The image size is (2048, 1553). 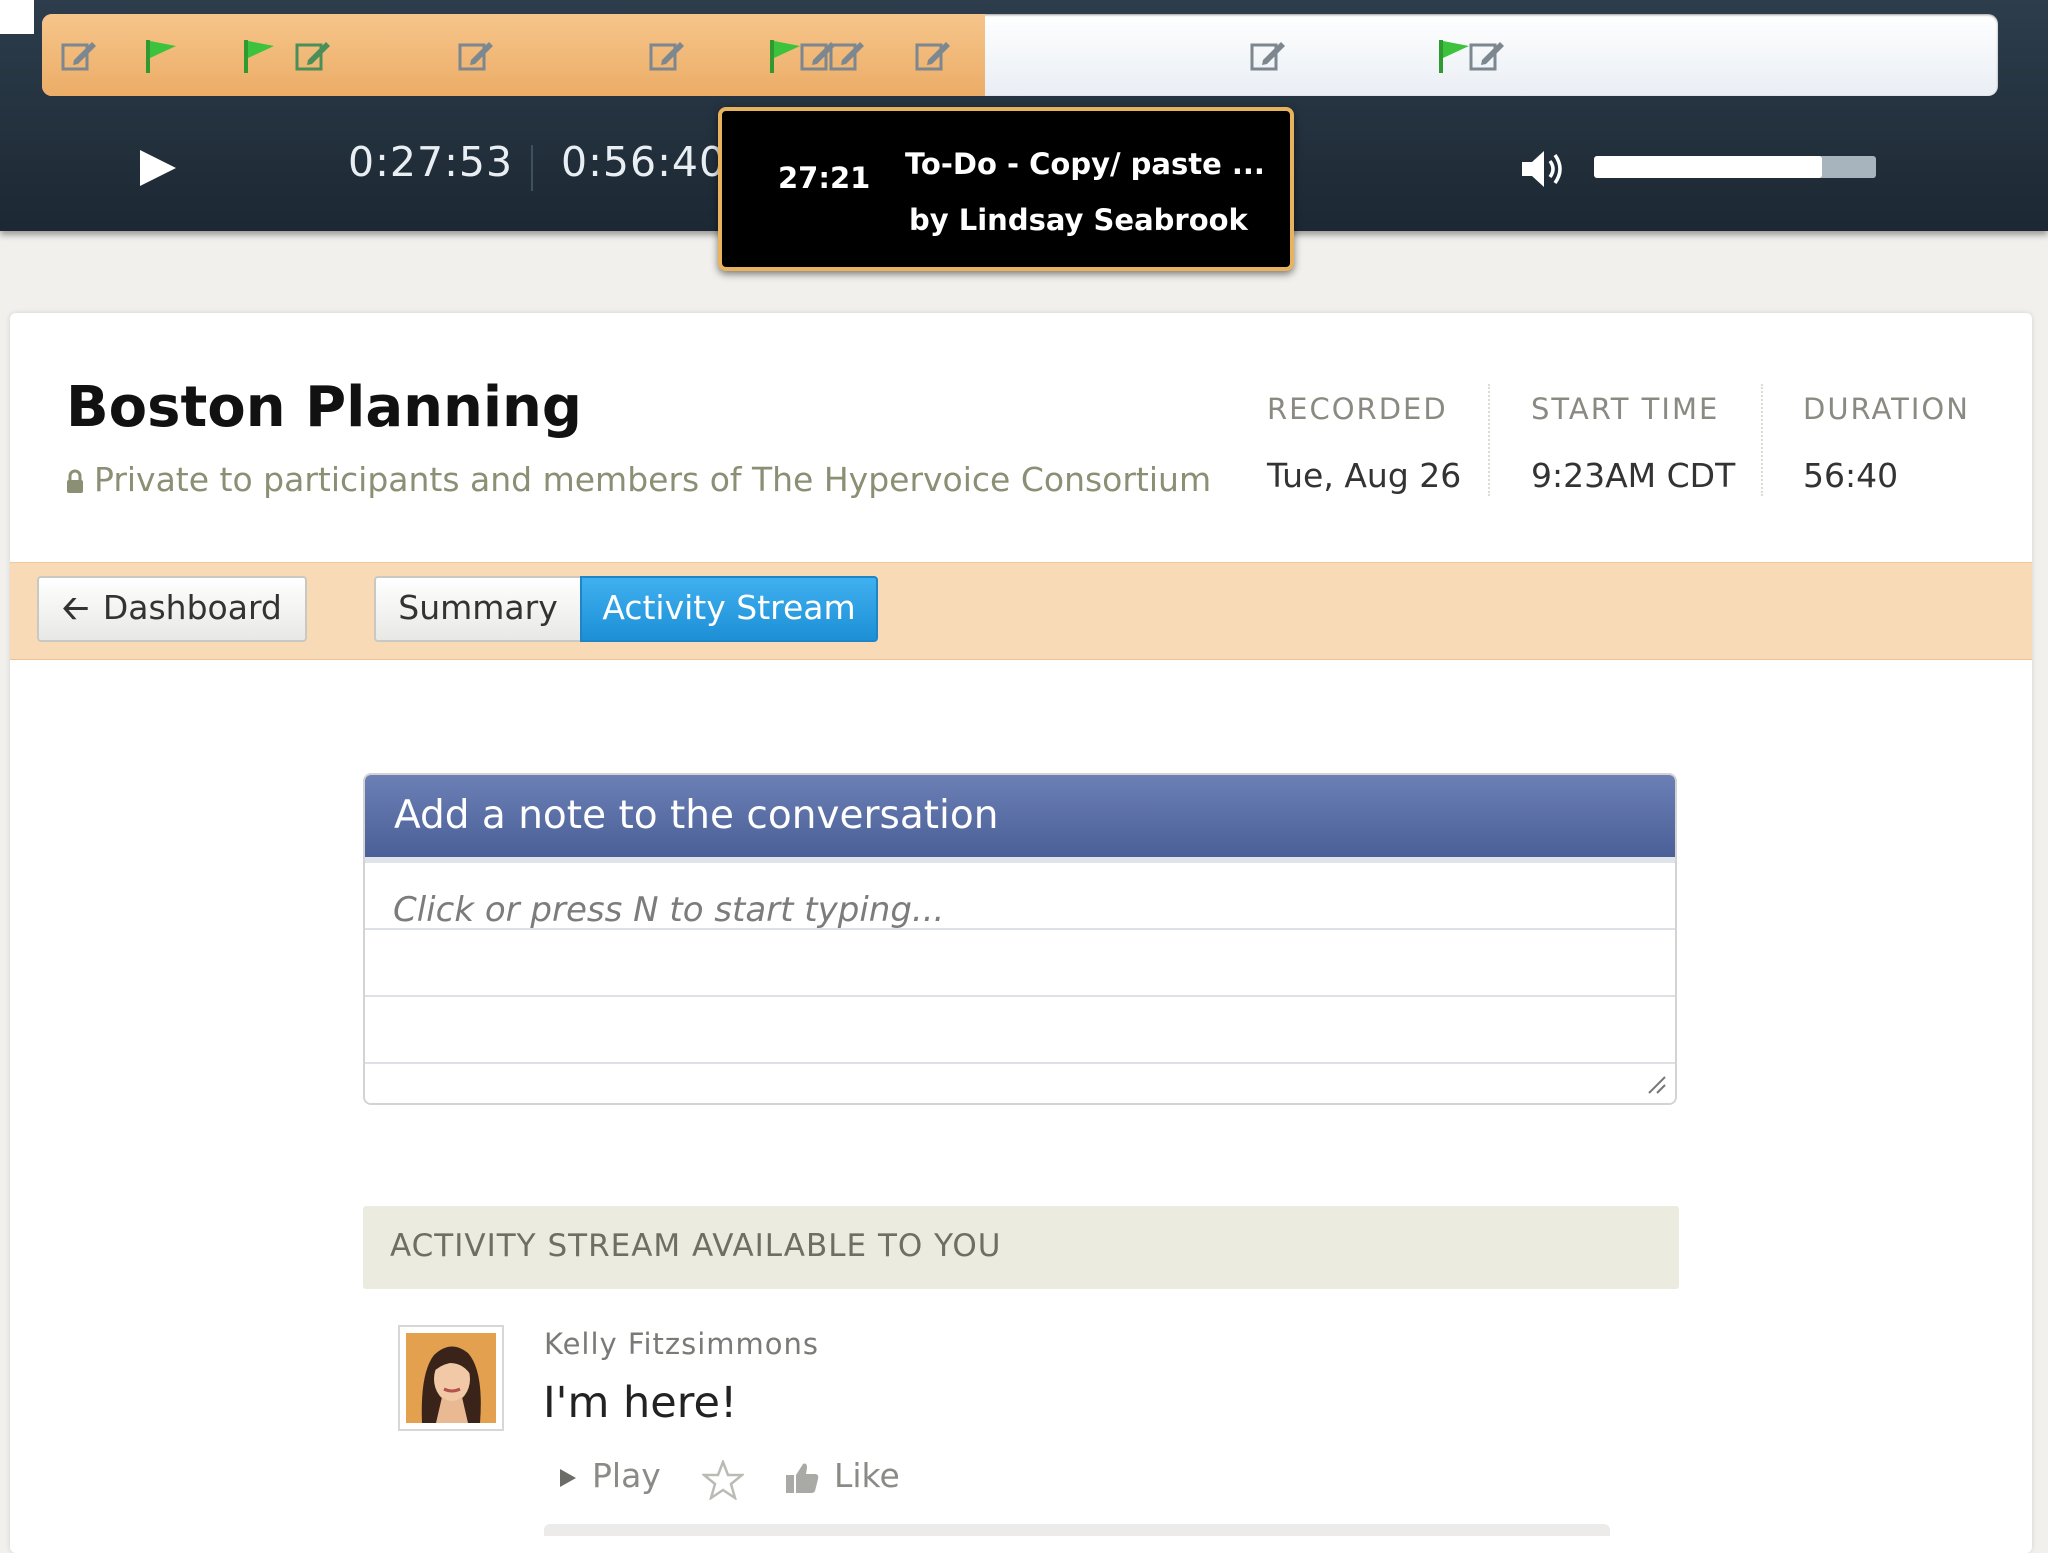 I want to click on current-time: 0:27:53, so click(x=431, y=162).